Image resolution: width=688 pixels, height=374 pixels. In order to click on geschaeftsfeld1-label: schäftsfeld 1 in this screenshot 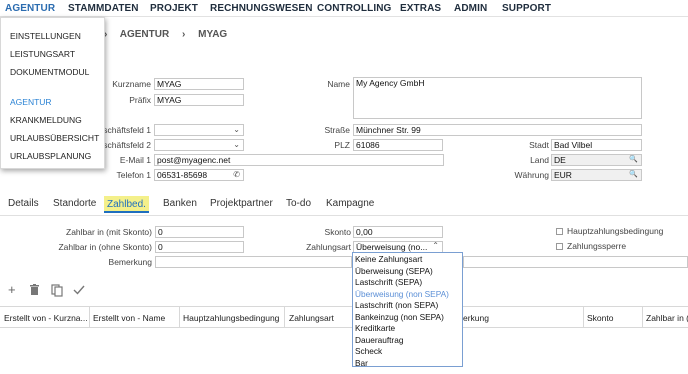, I will do `click(127, 130)`.